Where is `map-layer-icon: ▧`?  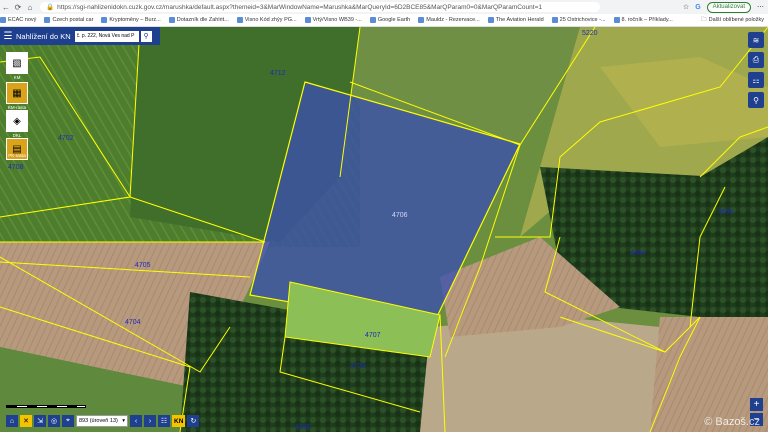 map-layer-icon: ▧ is located at coordinates (17, 63).